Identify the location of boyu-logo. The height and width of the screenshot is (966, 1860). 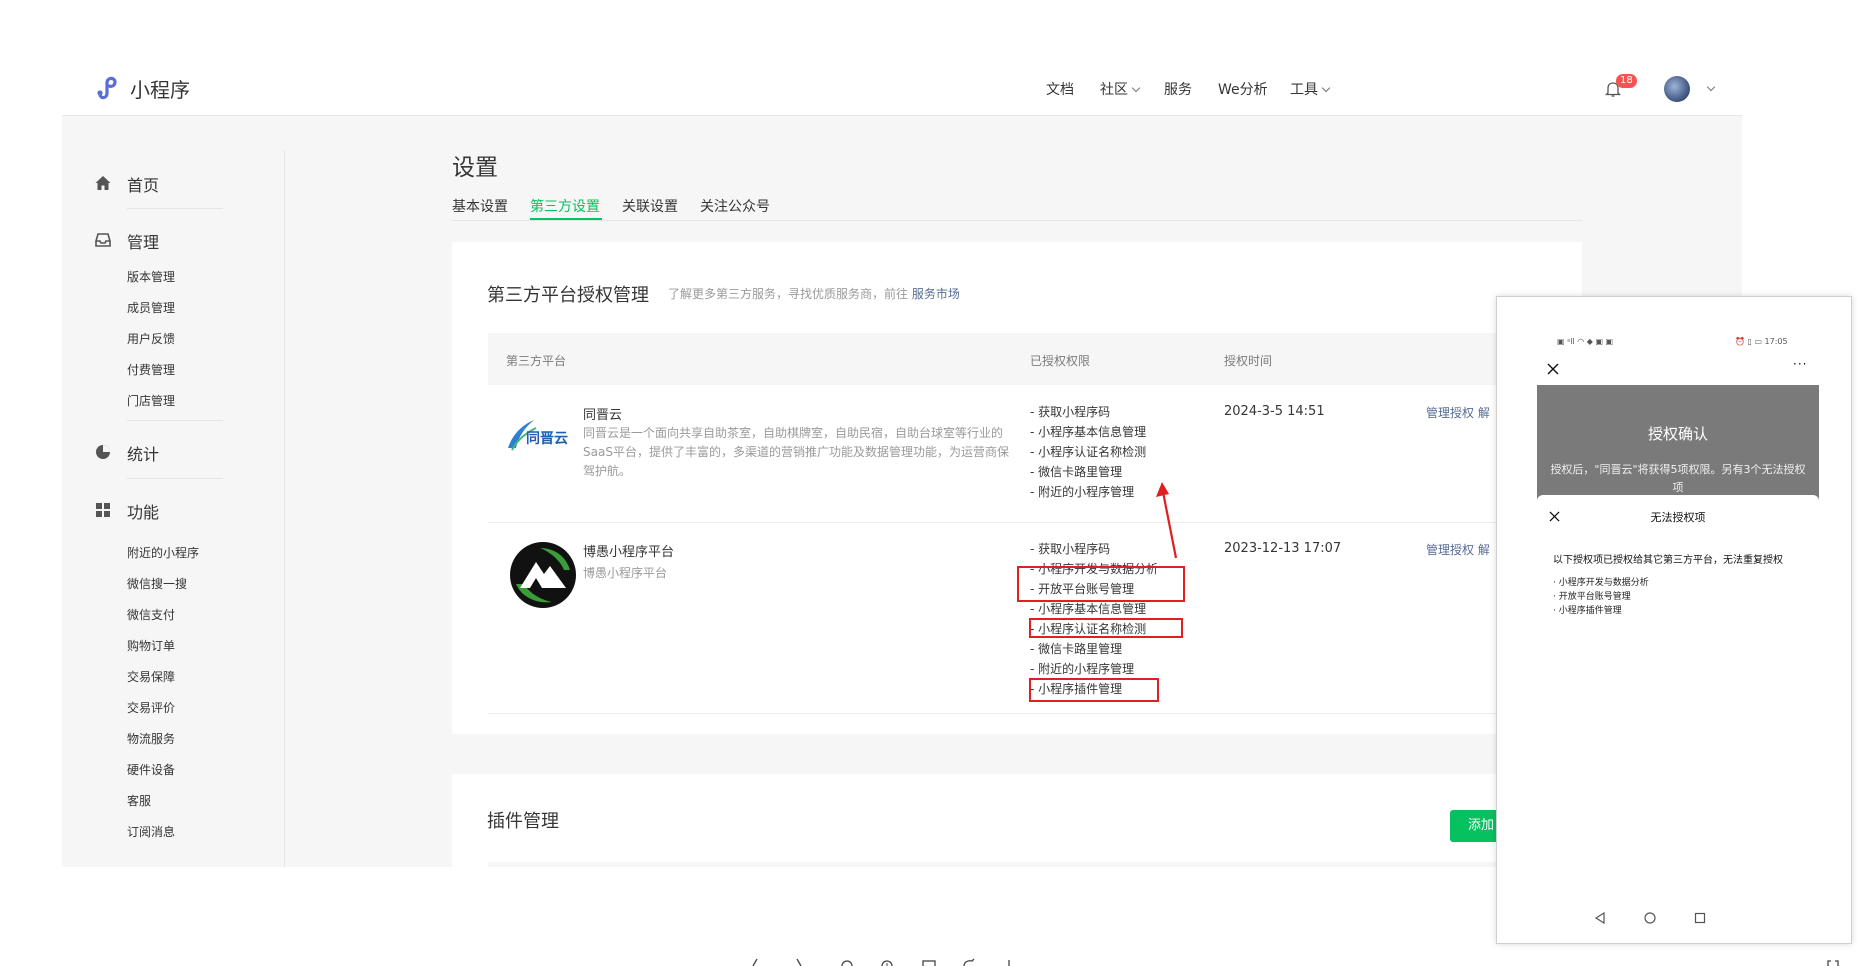
(543, 575).